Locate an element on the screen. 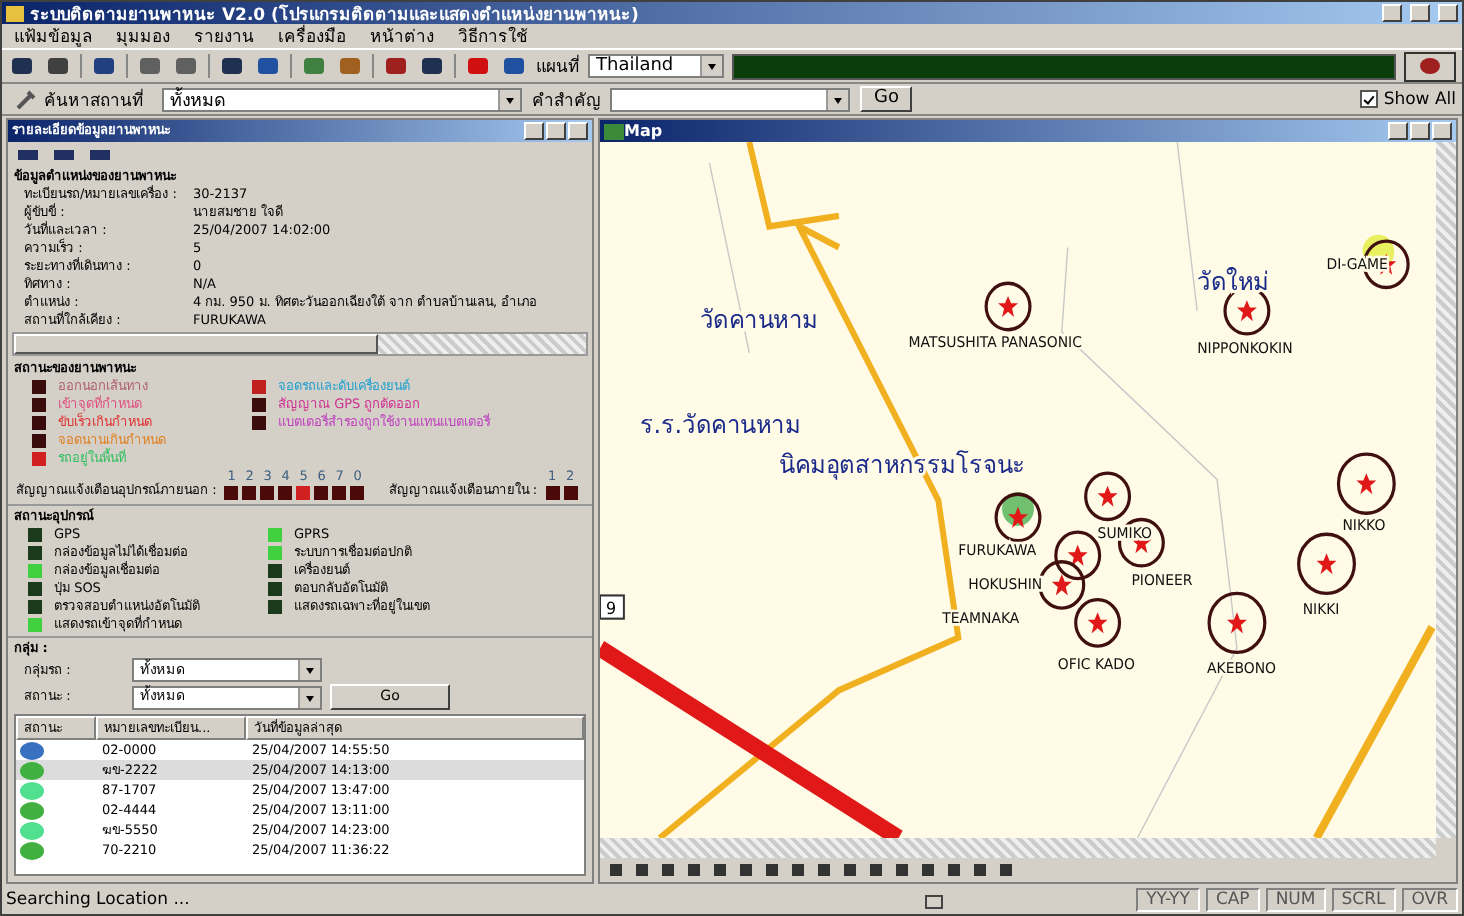 The width and height of the screenshot is (1464, 916). vehicle-marker is located at coordinates (1018, 517).